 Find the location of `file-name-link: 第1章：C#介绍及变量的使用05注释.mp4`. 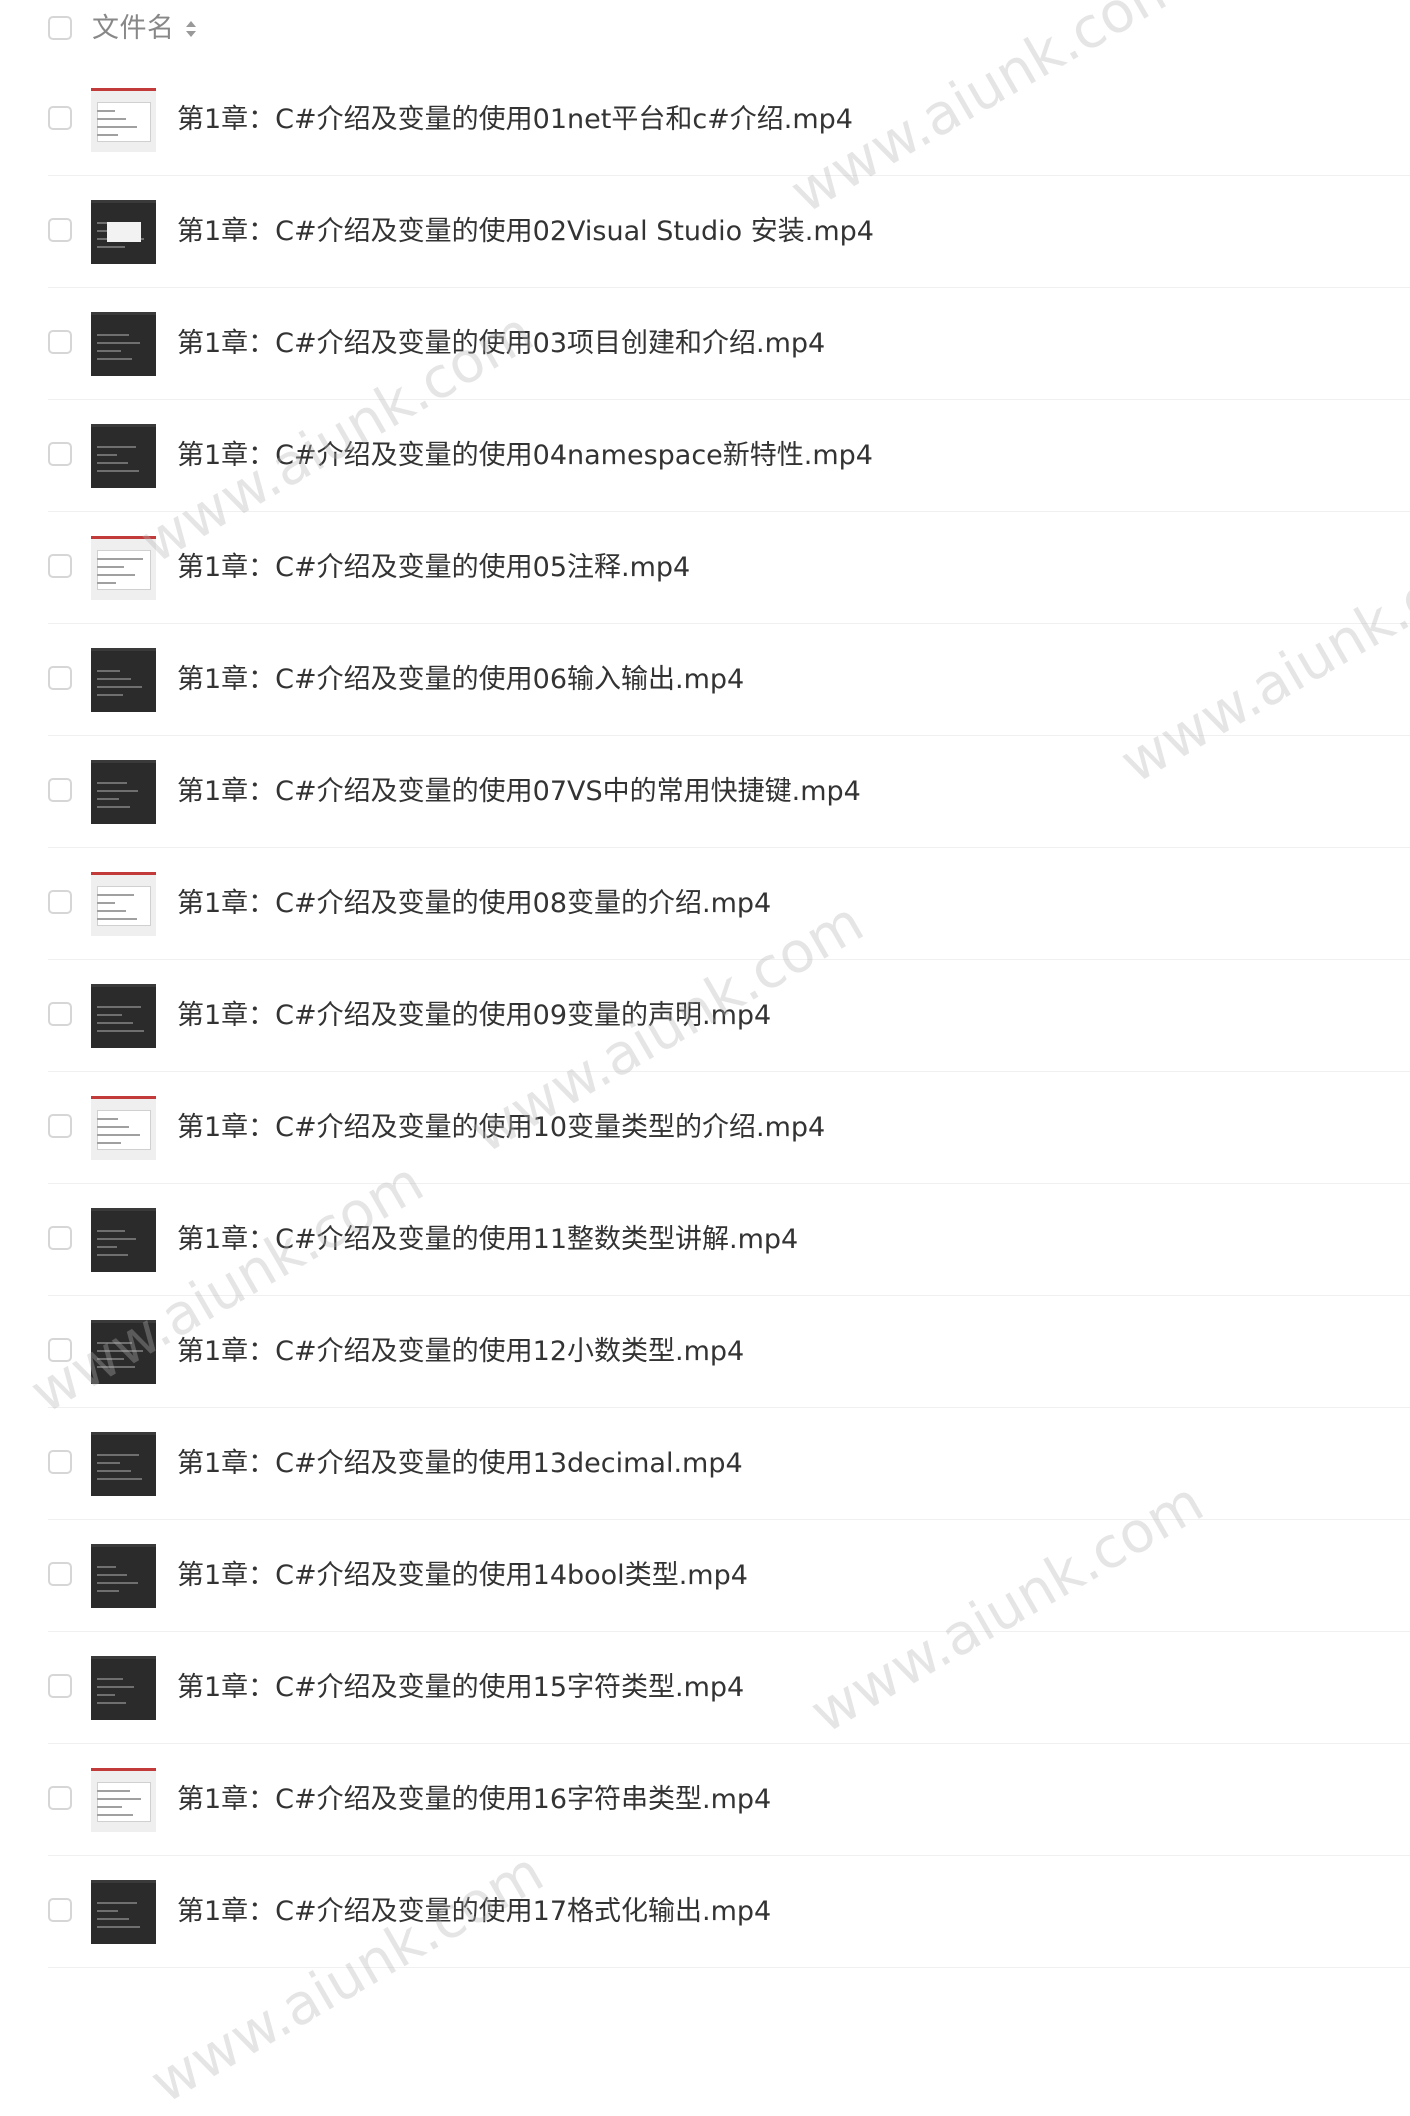

file-name-link: 第1章：C#介绍及变量的使用05注释.mp4 is located at coordinates (433, 568).